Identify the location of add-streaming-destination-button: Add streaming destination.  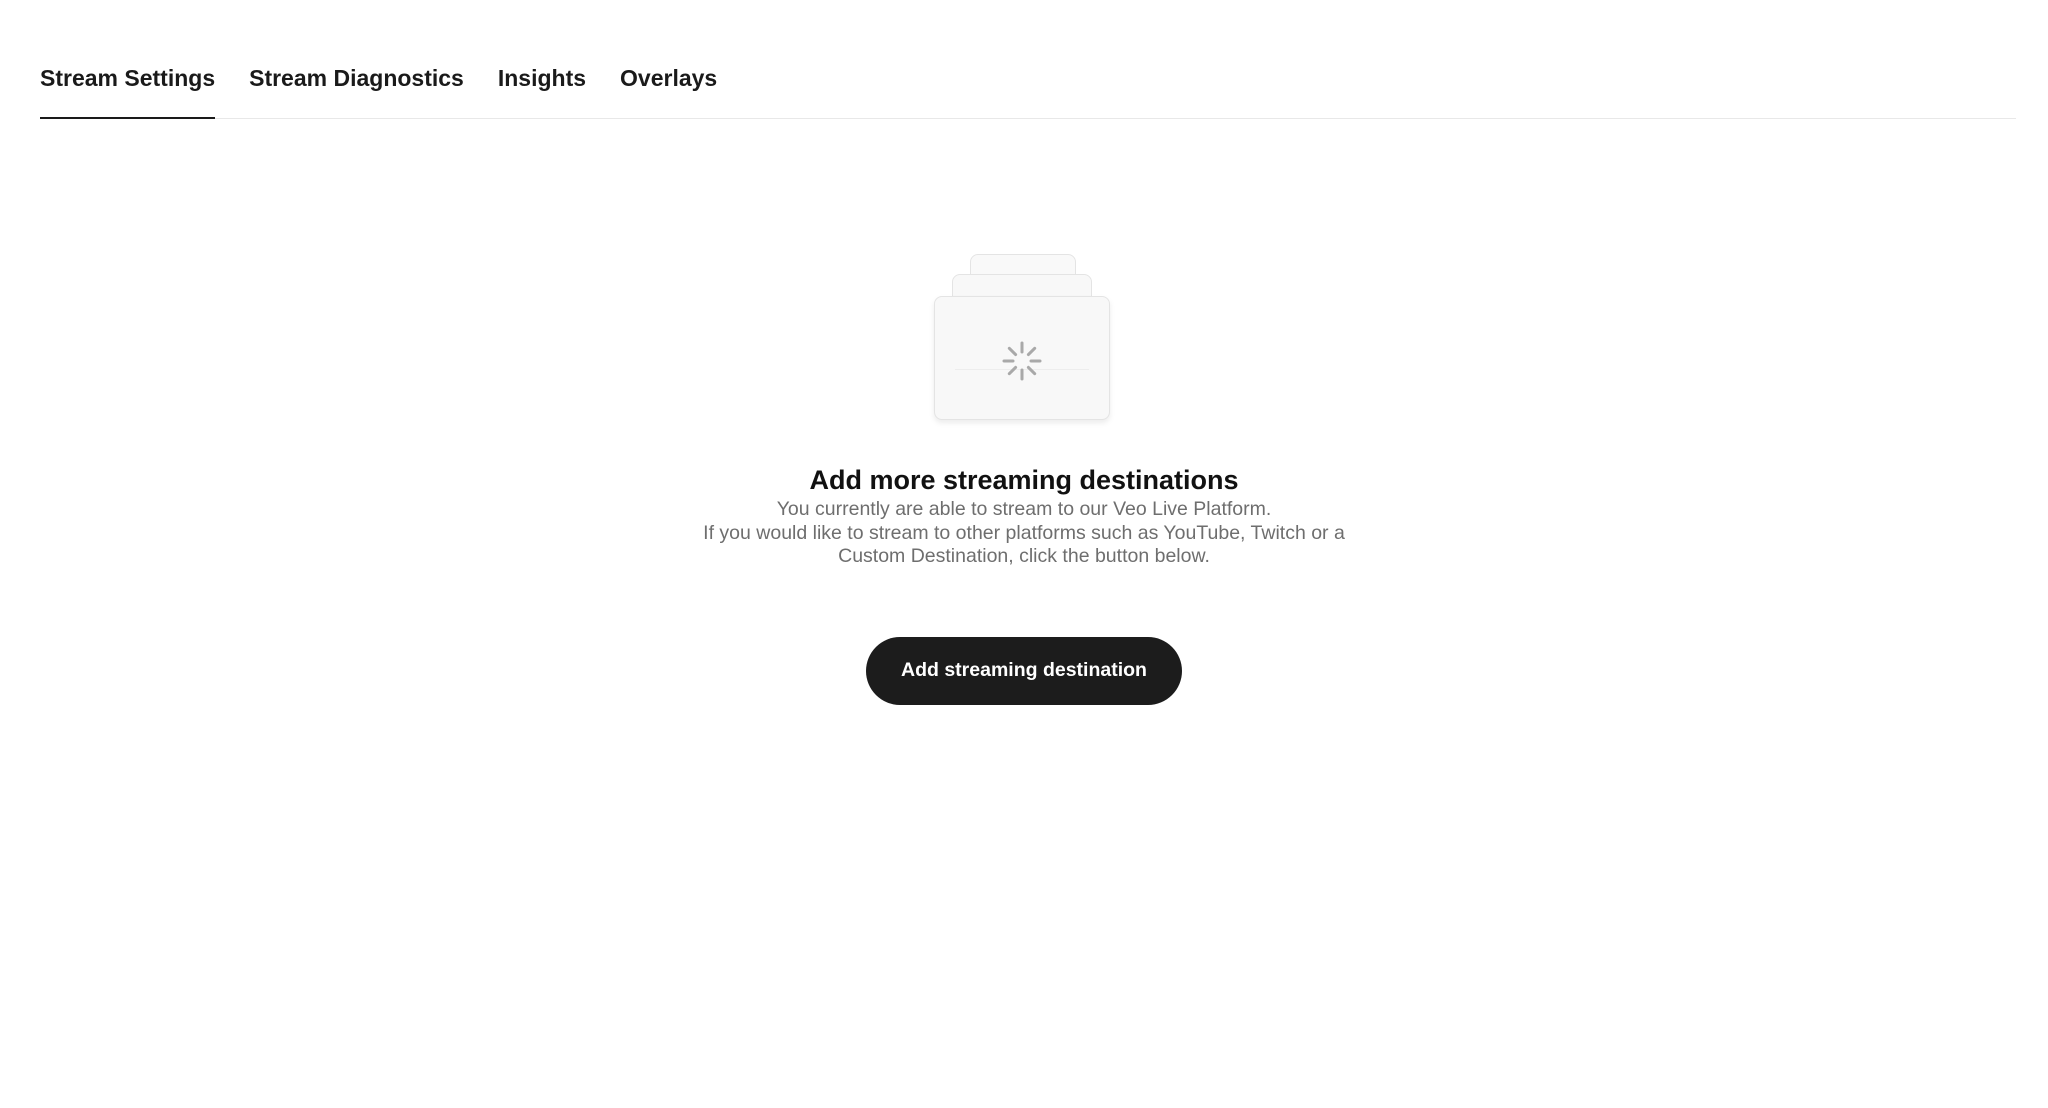
(1024, 670).